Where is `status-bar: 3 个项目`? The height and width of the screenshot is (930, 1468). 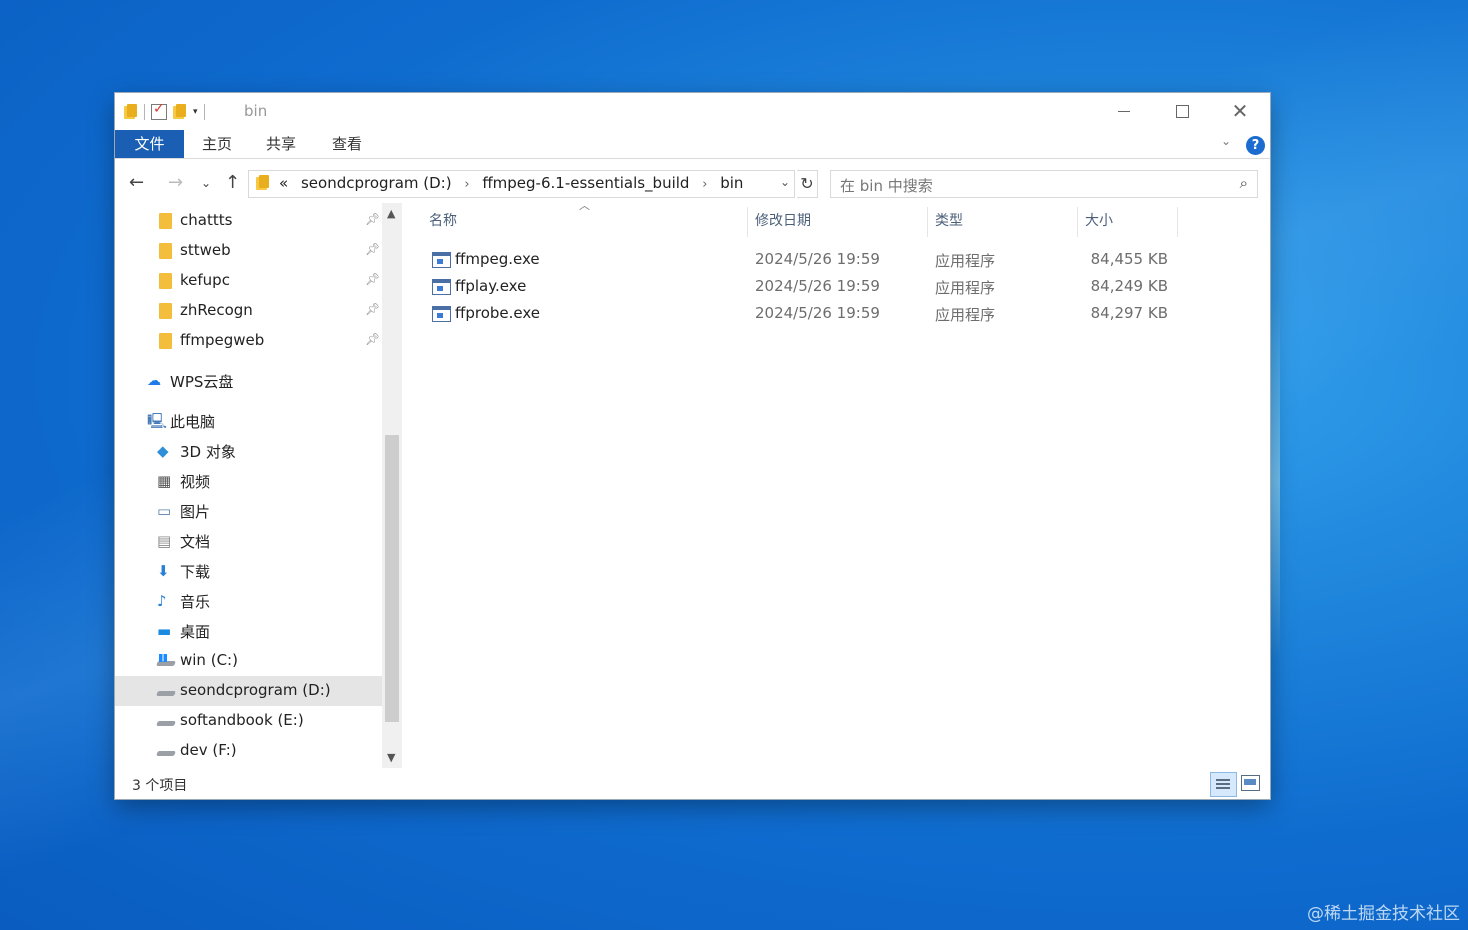 status-bar: 3 个项目 is located at coordinates (692, 784).